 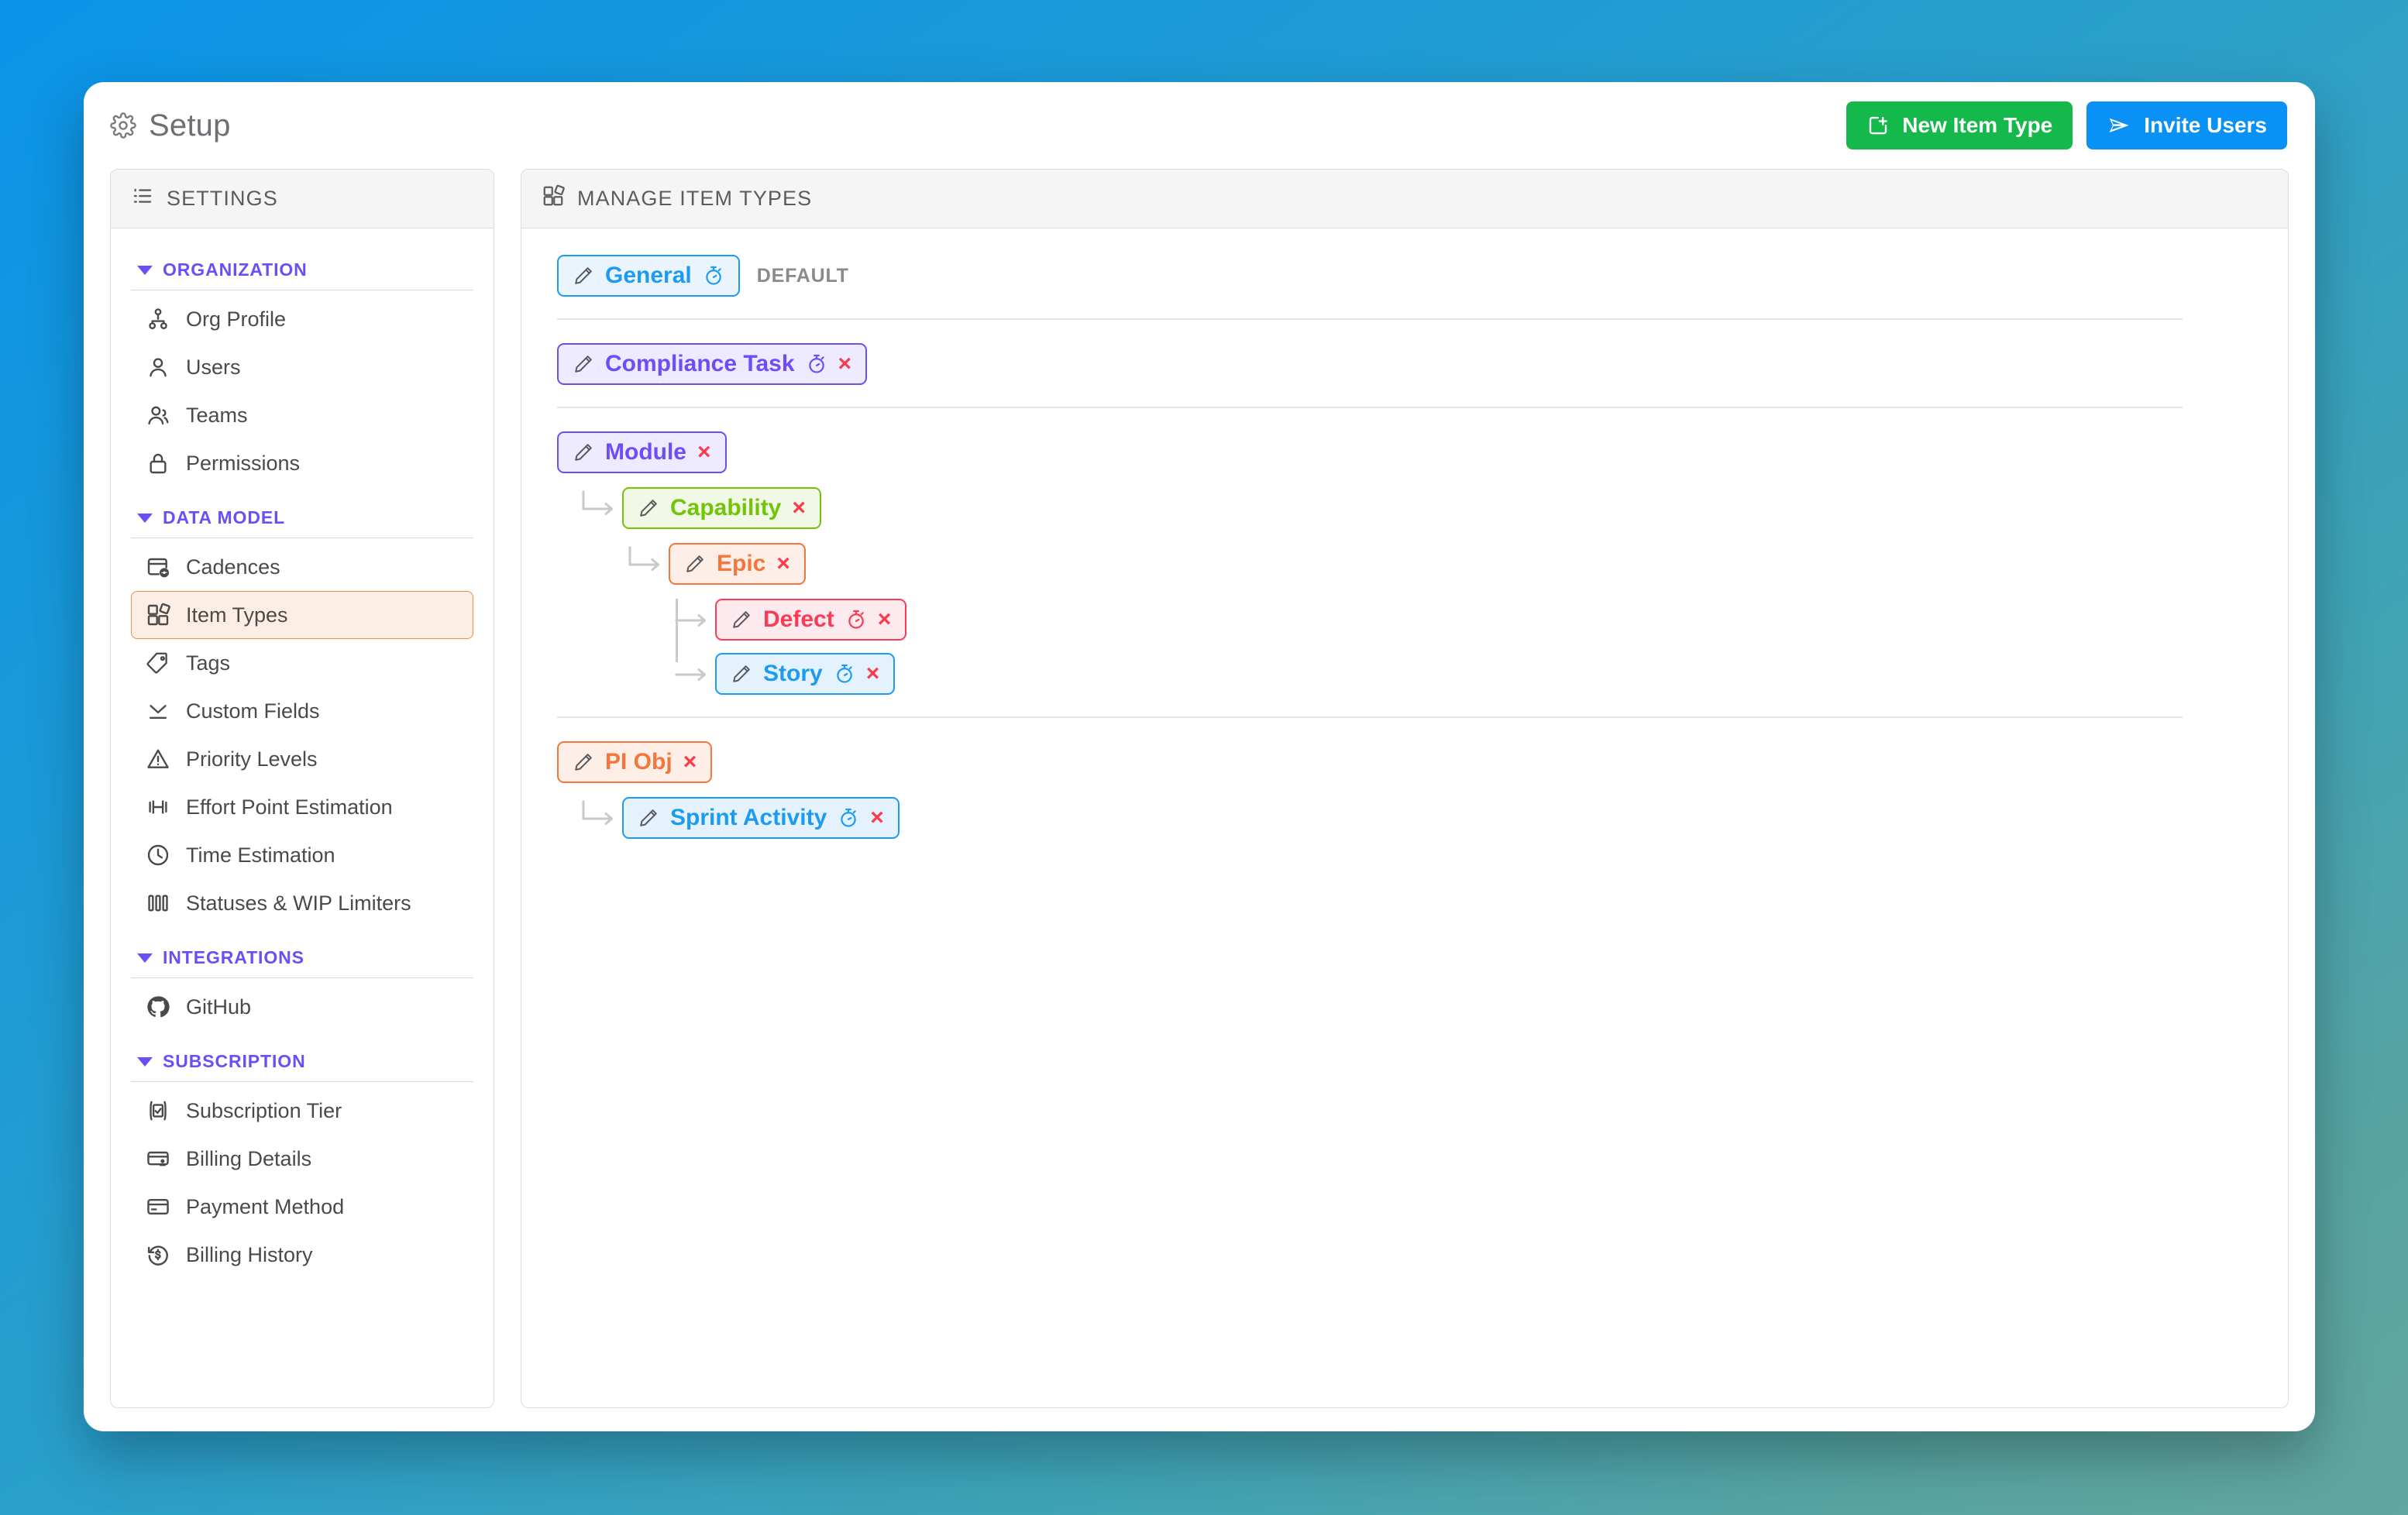 What do you see at coordinates (761, 818) in the screenshot?
I see `item-type-chip: Sprint Activity ×` at bounding box center [761, 818].